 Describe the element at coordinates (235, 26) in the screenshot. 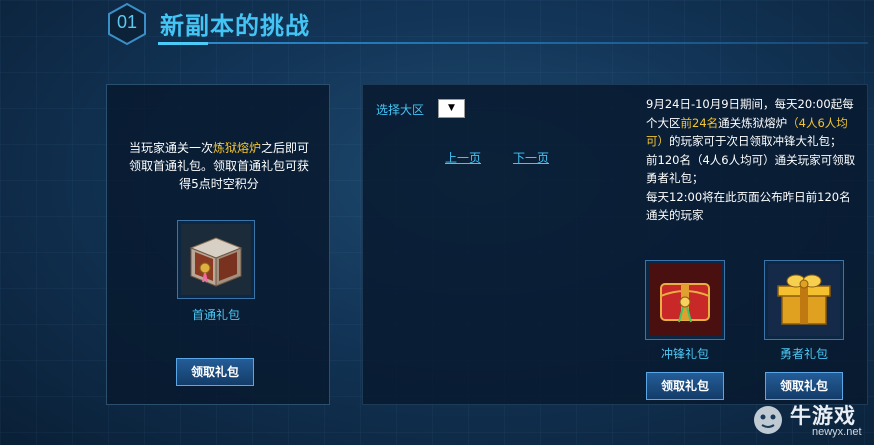

I see `section-title: 新副本的挑战` at that location.